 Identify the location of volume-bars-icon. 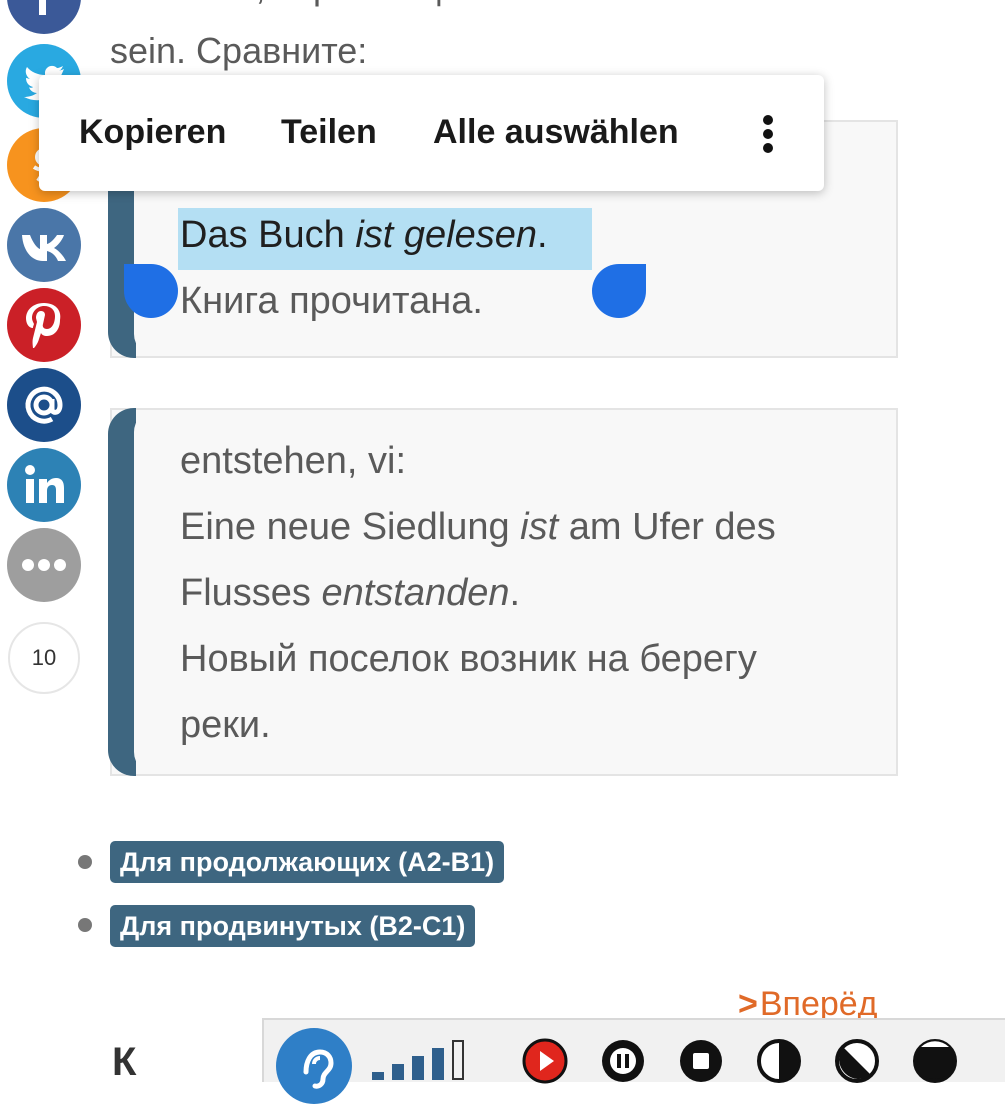
(427, 1060).